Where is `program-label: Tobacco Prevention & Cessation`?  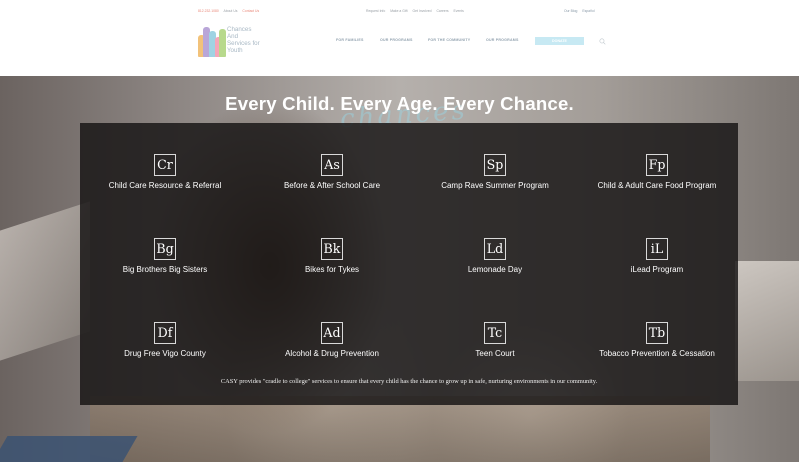 program-label: Tobacco Prevention & Cessation is located at coordinates (657, 353).